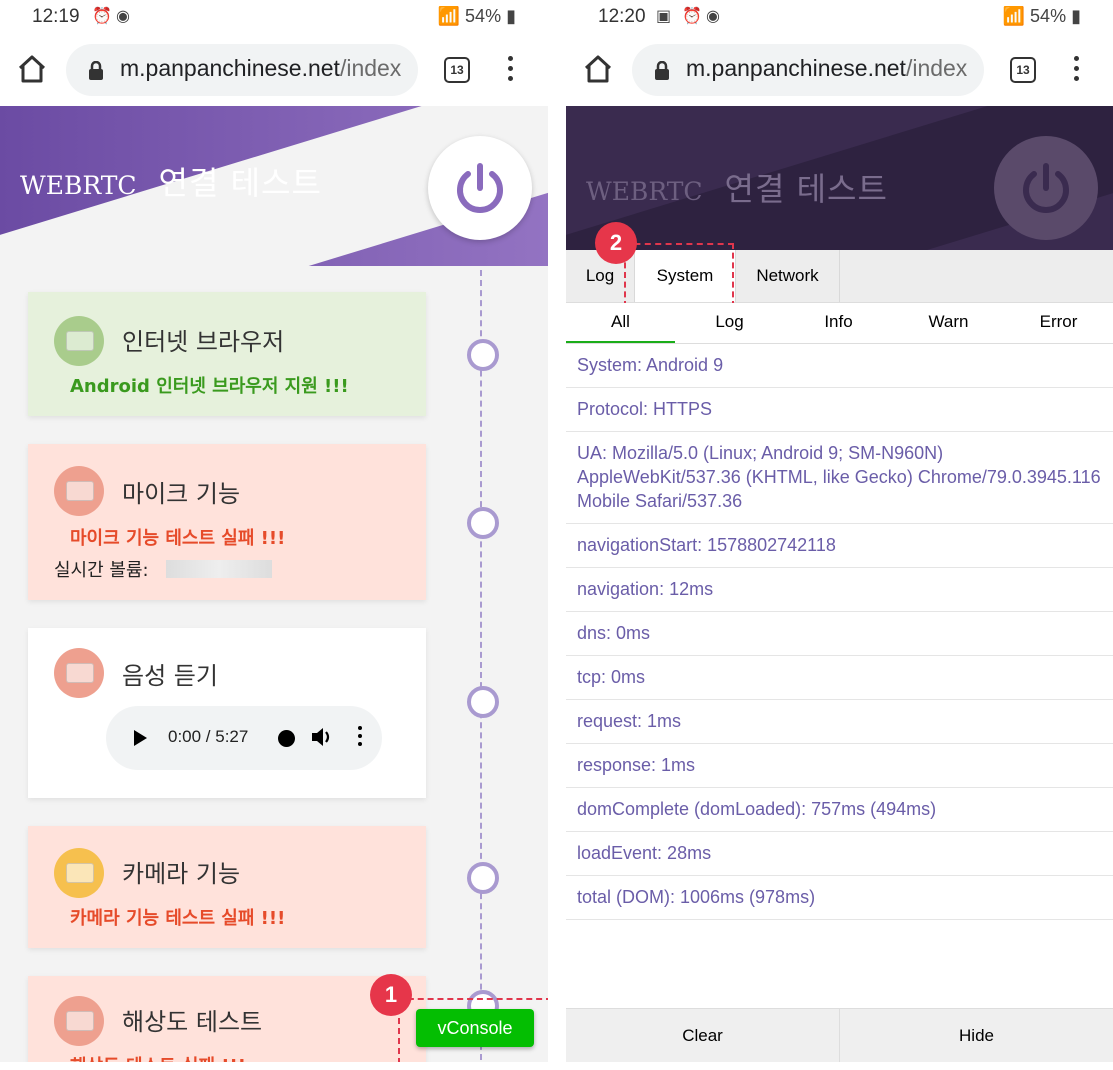  I want to click on divider, so click(557, 535).